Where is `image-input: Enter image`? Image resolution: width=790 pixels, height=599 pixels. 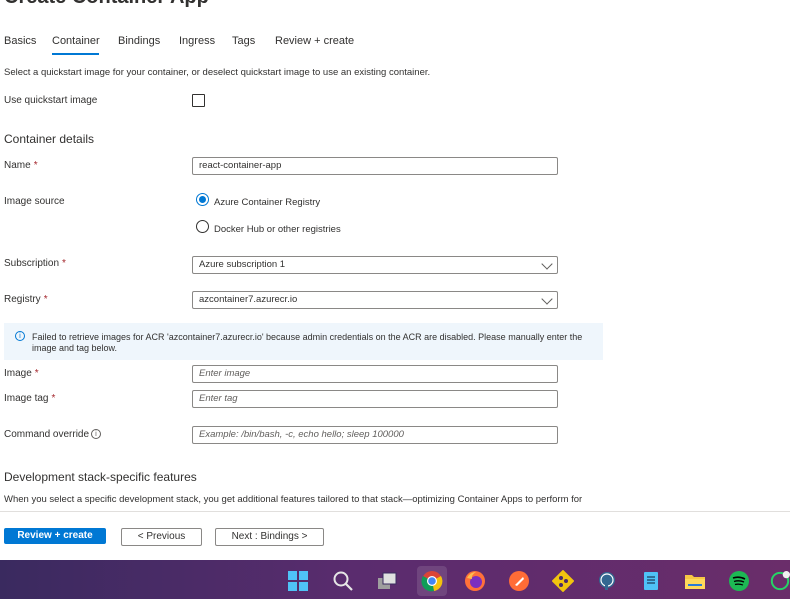
image-input: Enter image is located at coordinates (375, 374).